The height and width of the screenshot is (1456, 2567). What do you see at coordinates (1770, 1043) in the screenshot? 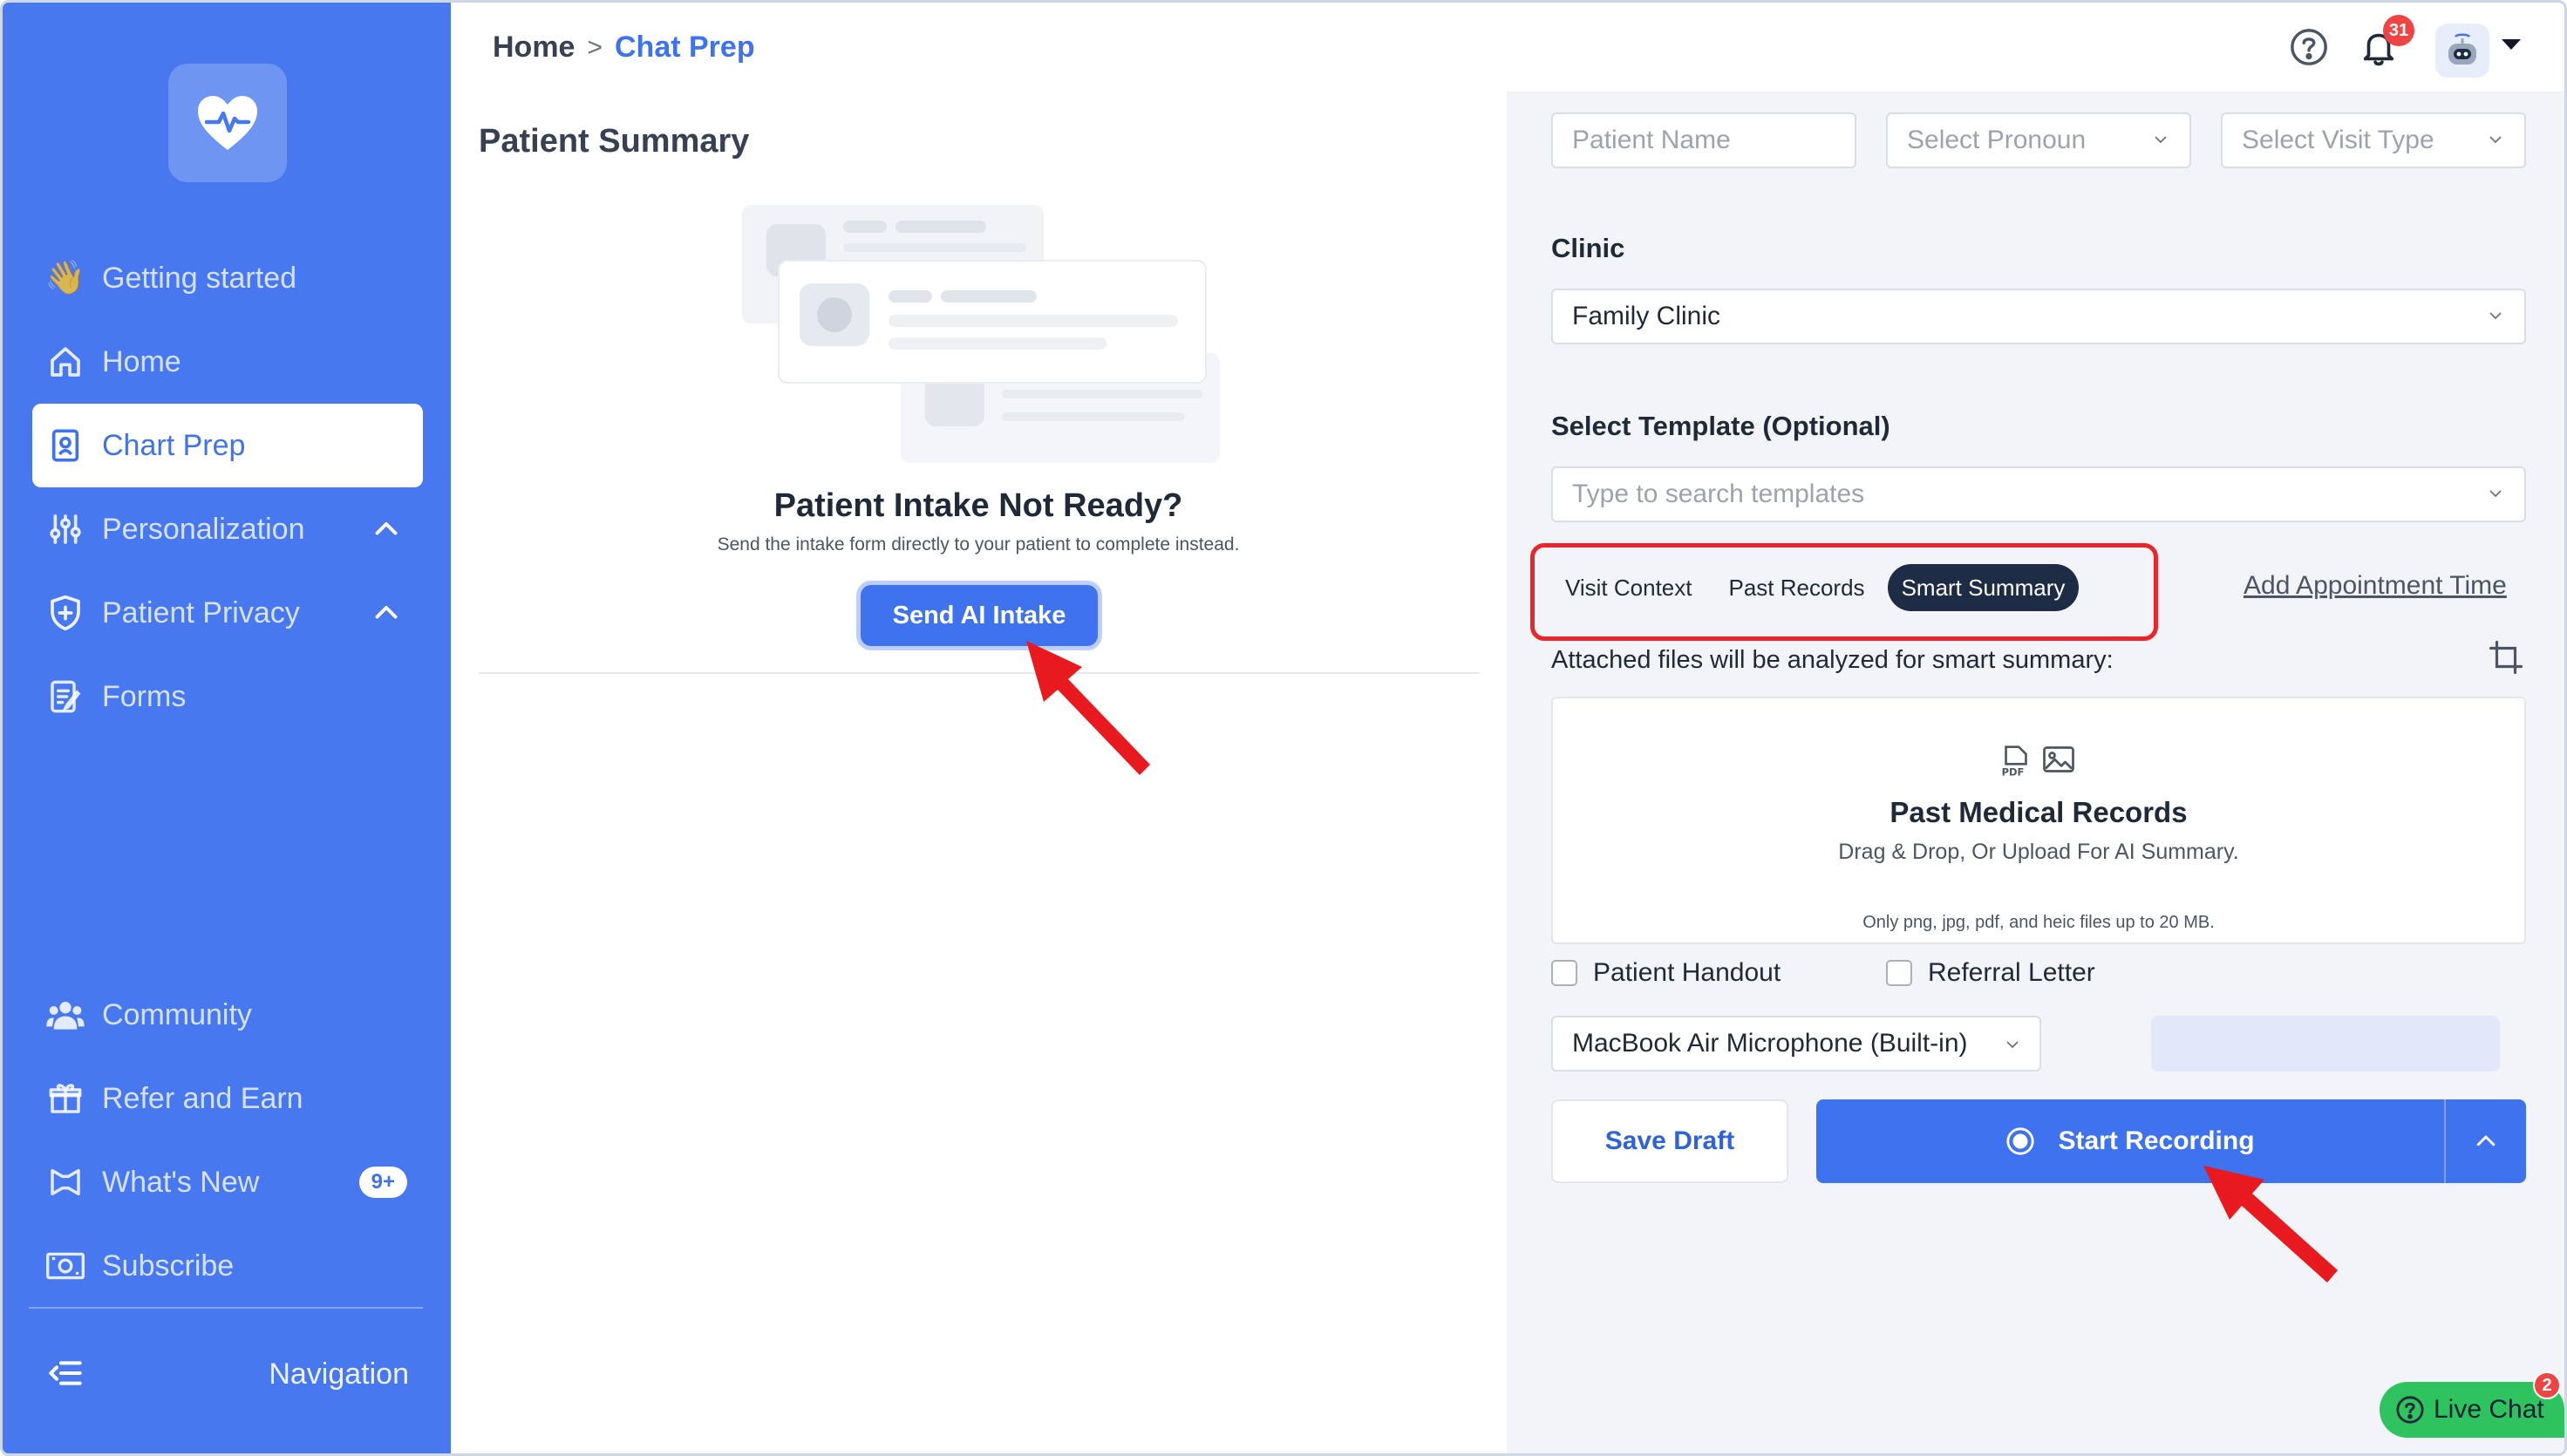
I see `microphone-value: MacBook Air Microphone (Built-in)` at bounding box center [1770, 1043].